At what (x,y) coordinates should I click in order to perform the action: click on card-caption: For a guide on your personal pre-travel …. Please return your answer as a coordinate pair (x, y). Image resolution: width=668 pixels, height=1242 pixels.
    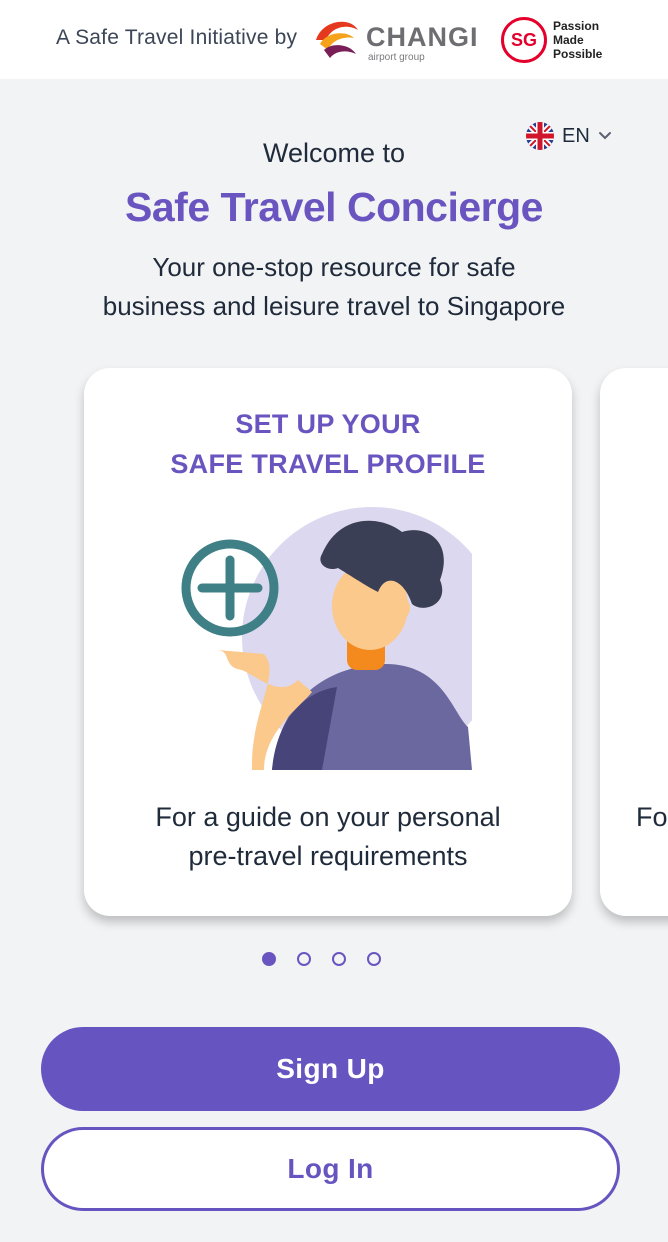
    Looking at the image, I should click on (328, 836).